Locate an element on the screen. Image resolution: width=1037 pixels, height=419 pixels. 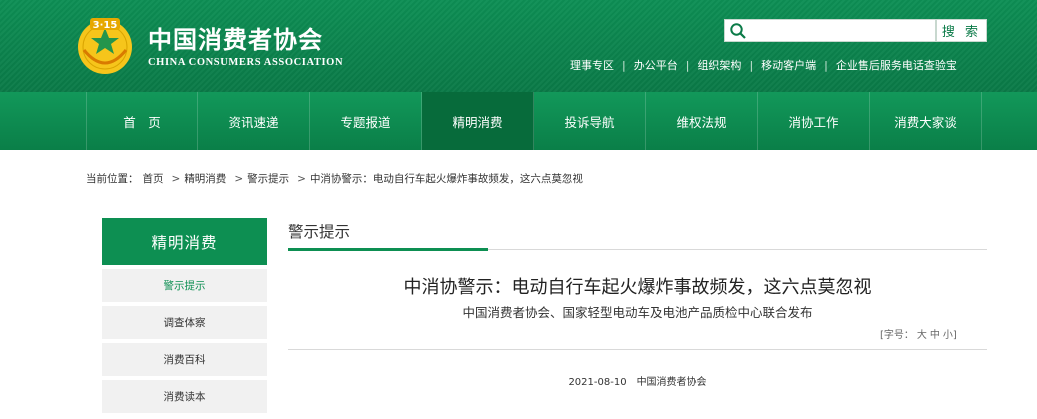
breadcrumb-warnings: 警示提示 is located at coordinates (268, 179).